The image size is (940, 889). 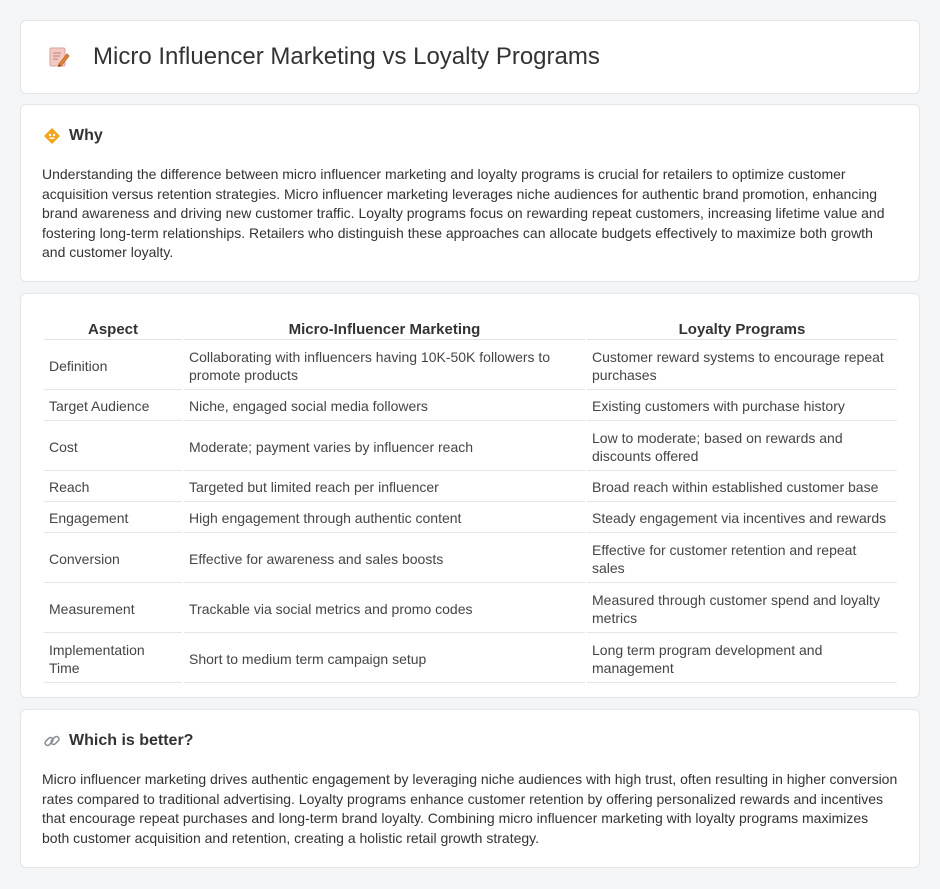 What do you see at coordinates (384, 659) in the screenshot?
I see `micro-influencer-cell: Short to medium term campaign setup` at bounding box center [384, 659].